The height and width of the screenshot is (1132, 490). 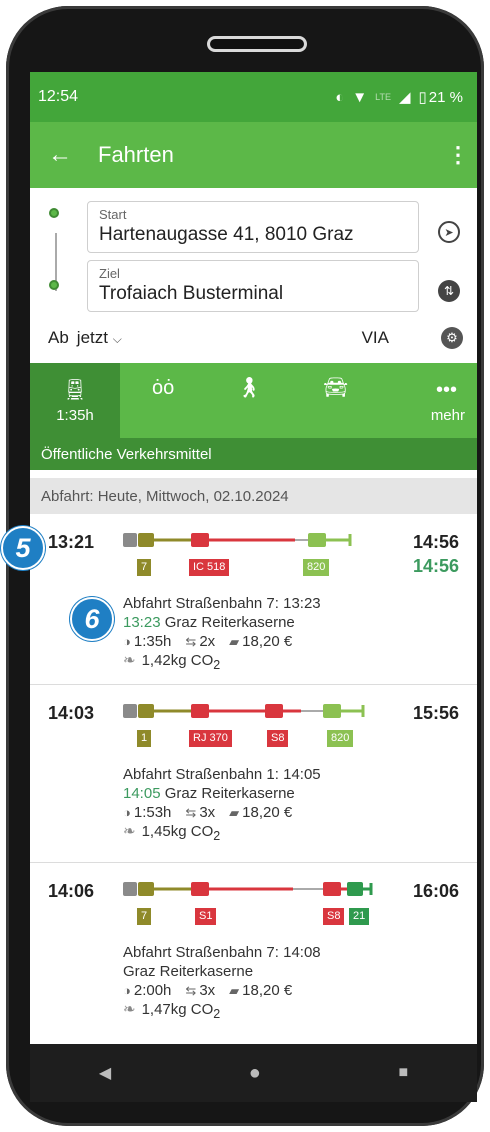 What do you see at coordinates (109, 273) in the screenshot?
I see `ziel-label: Ziel` at bounding box center [109, 273].